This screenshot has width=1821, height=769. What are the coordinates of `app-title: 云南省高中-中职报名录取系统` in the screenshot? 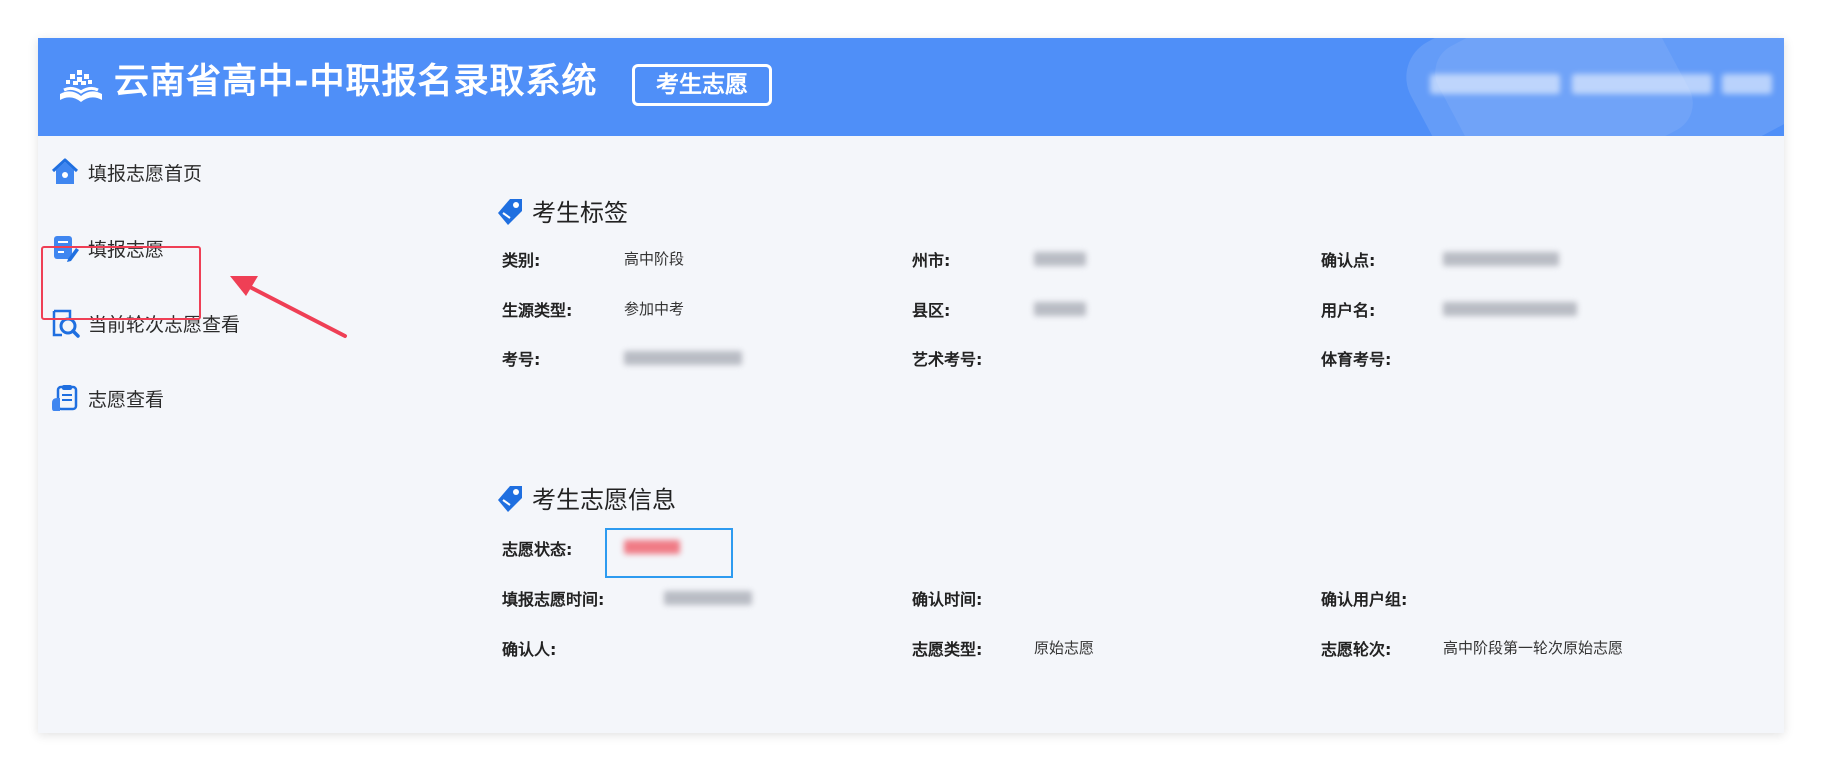 It's located at (356, 82).